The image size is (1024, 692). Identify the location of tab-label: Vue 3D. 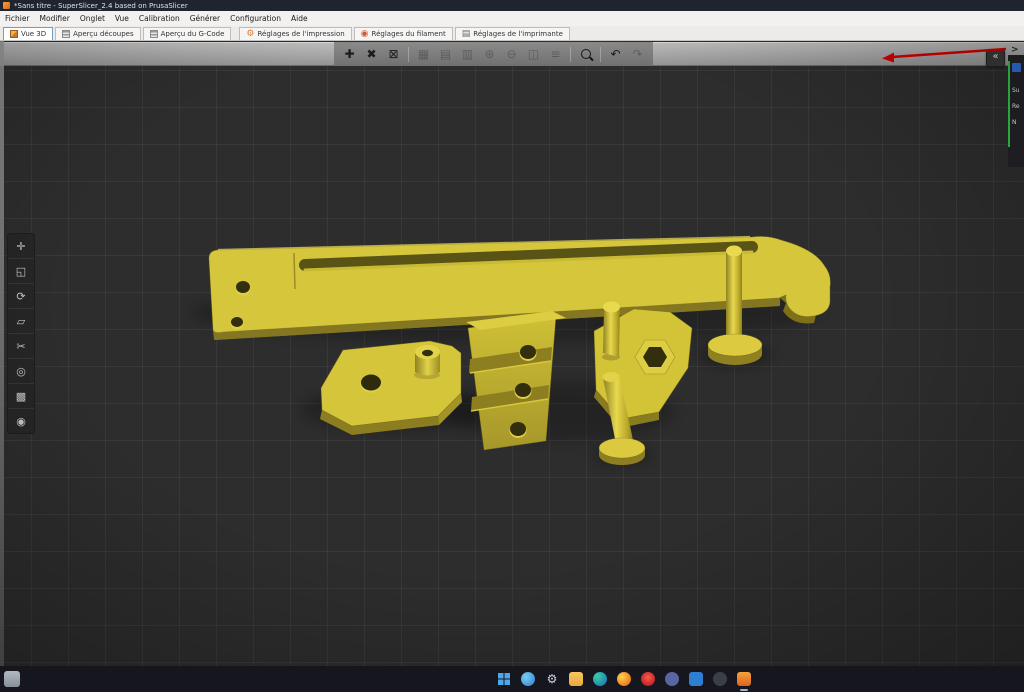
(34, 34).